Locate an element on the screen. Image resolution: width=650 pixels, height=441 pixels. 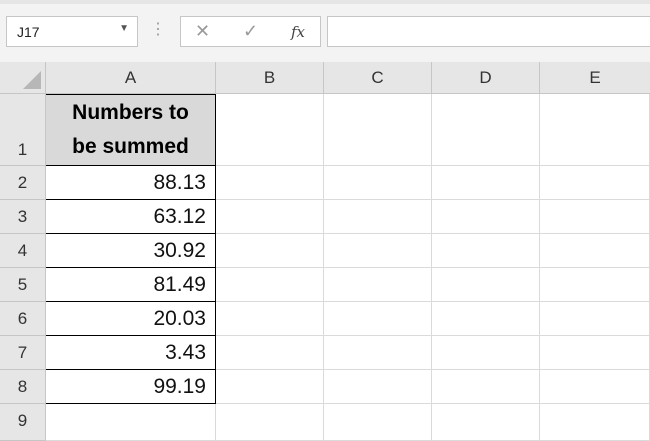
cell-b8 is located at coordinates (270, 387).